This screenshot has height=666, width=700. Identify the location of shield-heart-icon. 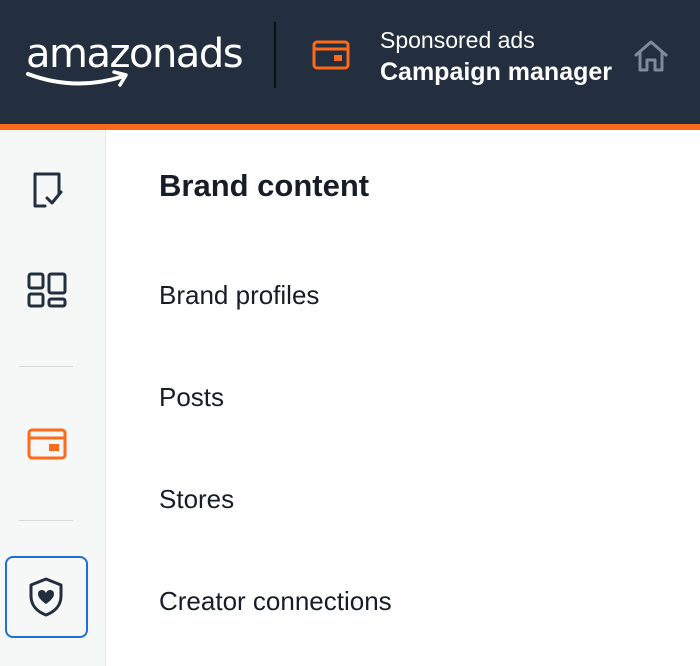
(46, 596).